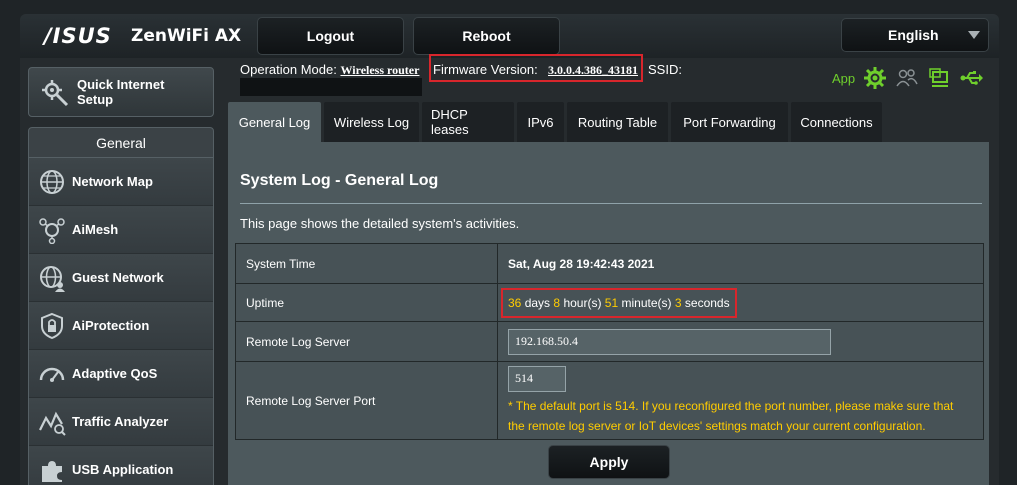  Describe the element at coordinates (740, 263) in the screenshot. I see `system-time-cell: Sat, Aug 28 19:42:43 2021` at that location.